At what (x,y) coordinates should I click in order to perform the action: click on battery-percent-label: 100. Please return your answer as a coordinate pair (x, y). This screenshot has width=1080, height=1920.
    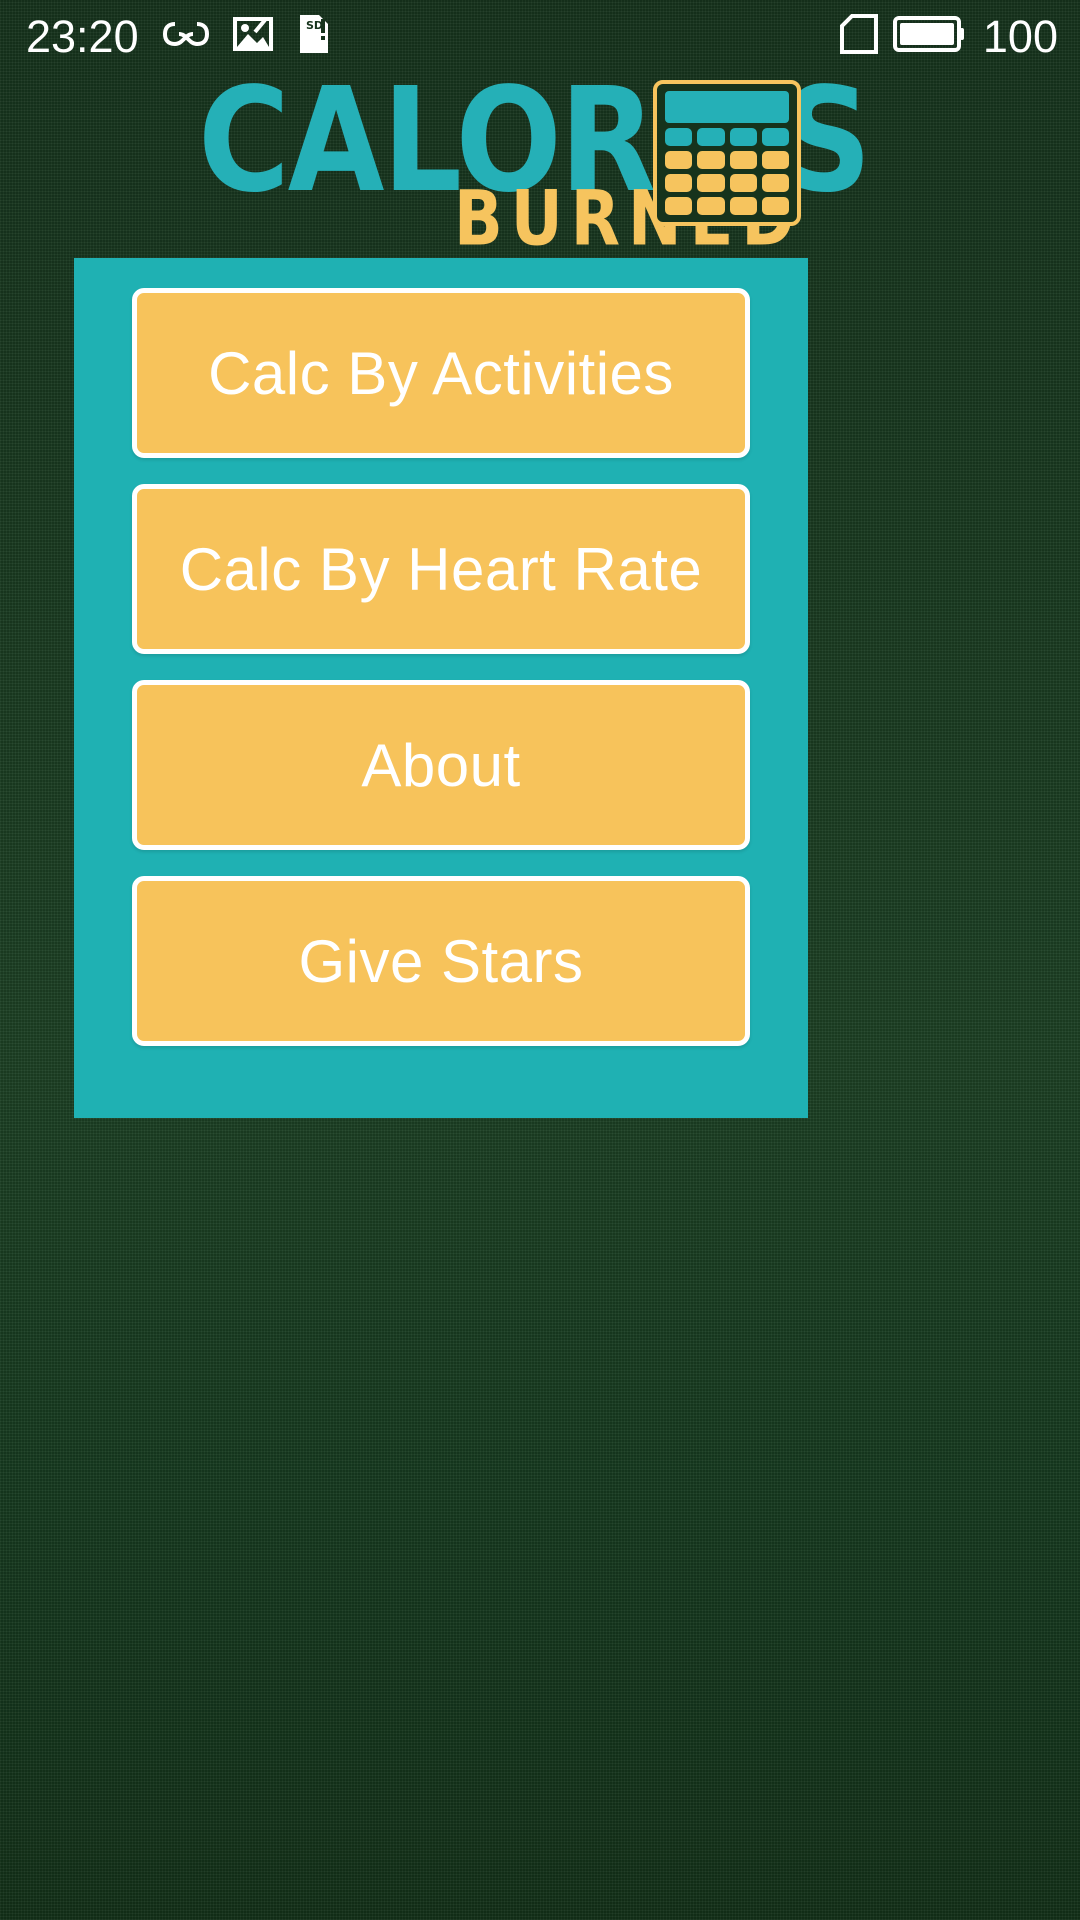
    Looking at the image, I should click on (1020, 36).